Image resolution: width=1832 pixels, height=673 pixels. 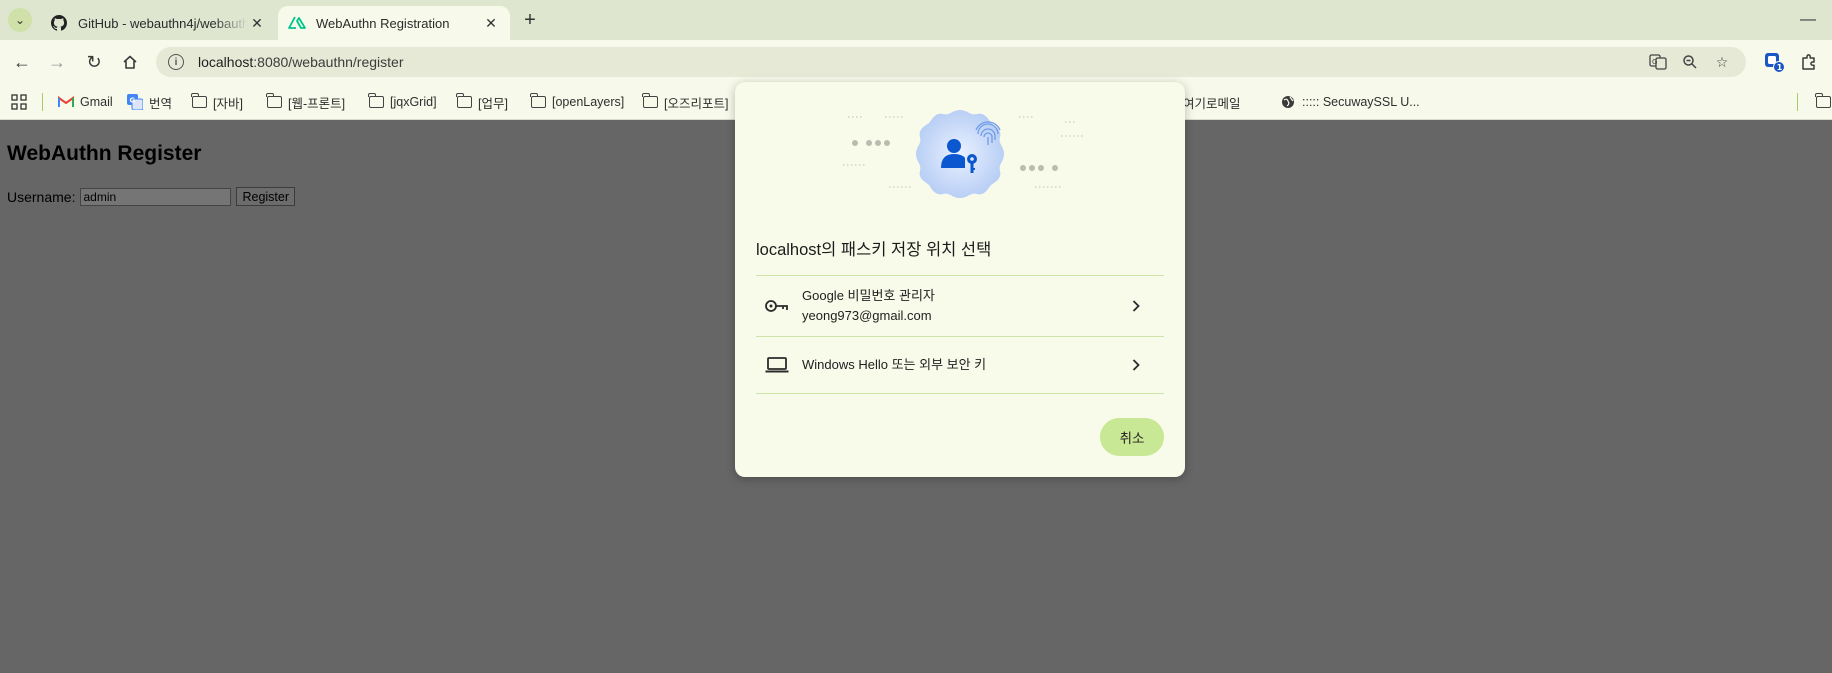 What do you see at coordinates (161, 103) in the screenshot?
I see `bookmark-label: 번역` at bounding box center [161, 103].